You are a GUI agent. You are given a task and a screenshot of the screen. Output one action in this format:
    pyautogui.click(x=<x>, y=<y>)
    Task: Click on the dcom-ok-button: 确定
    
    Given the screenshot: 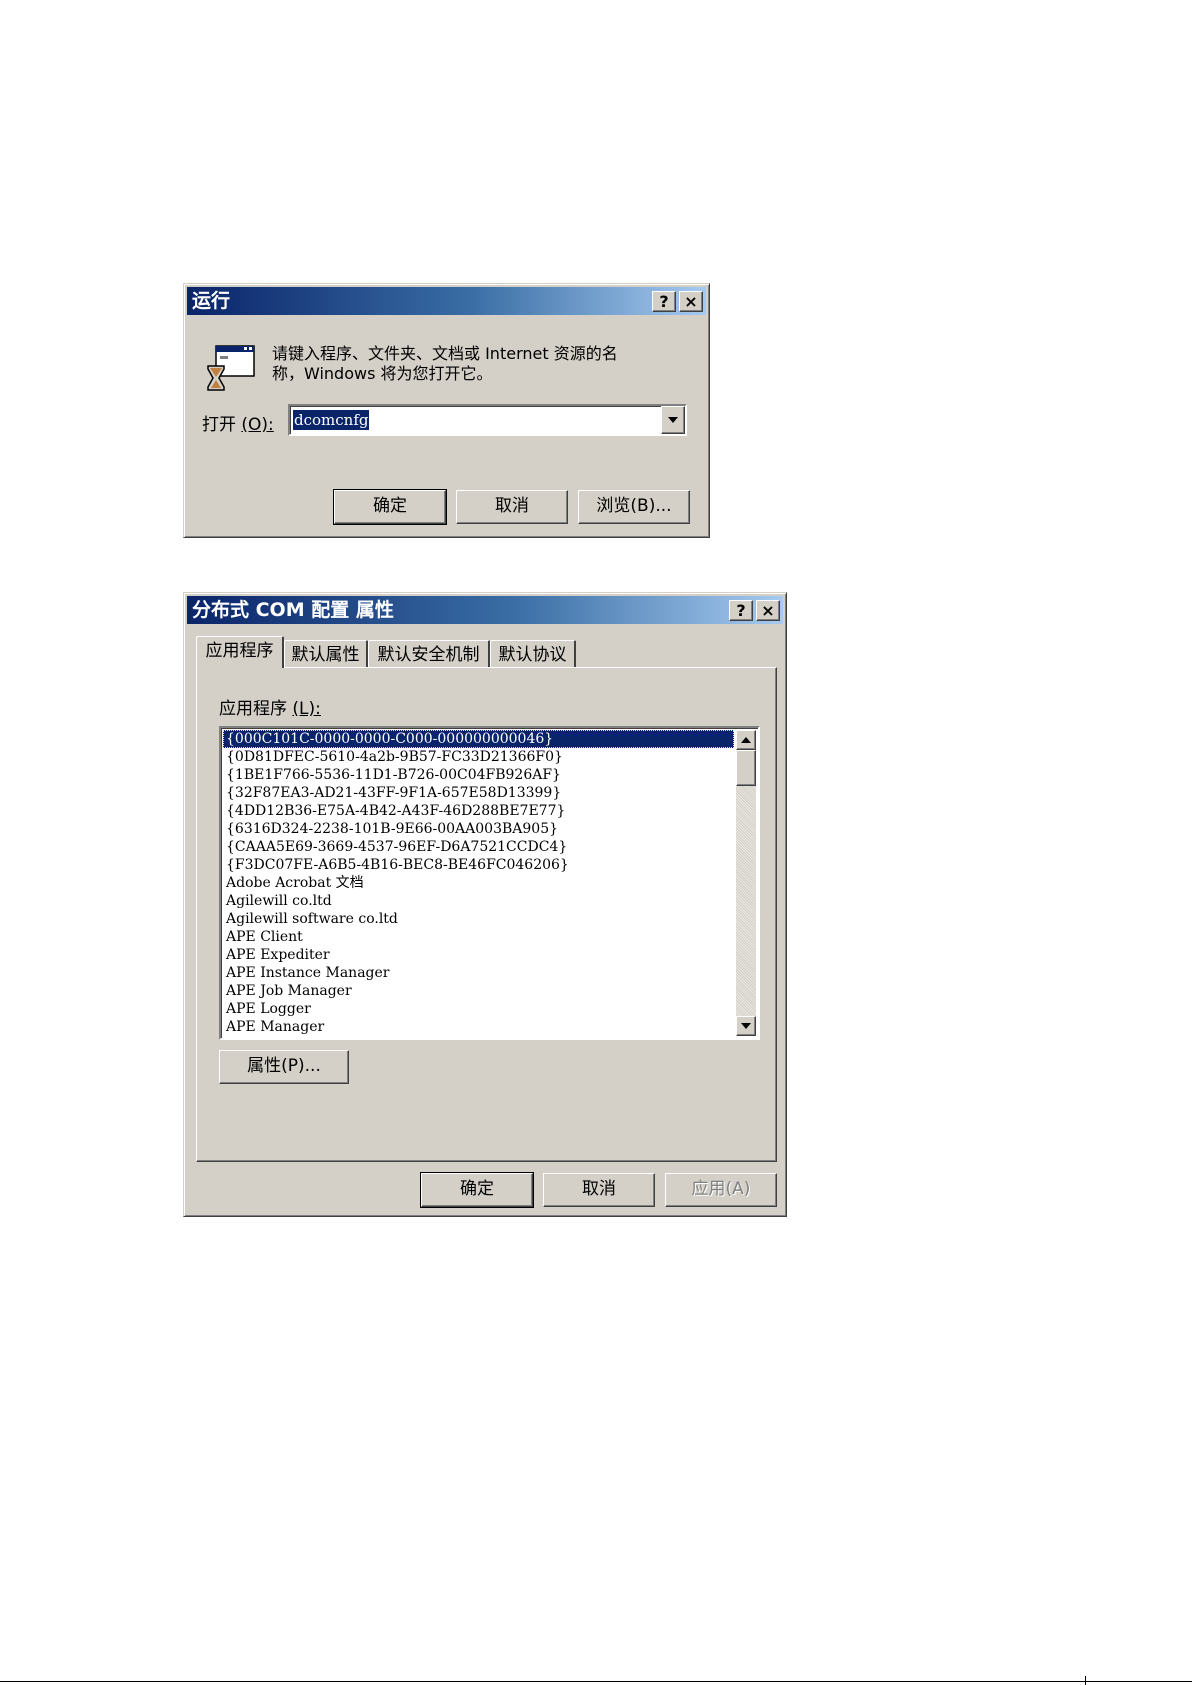 What is the action you would take?
    pyautogui.click(x=477, y=1190)
    